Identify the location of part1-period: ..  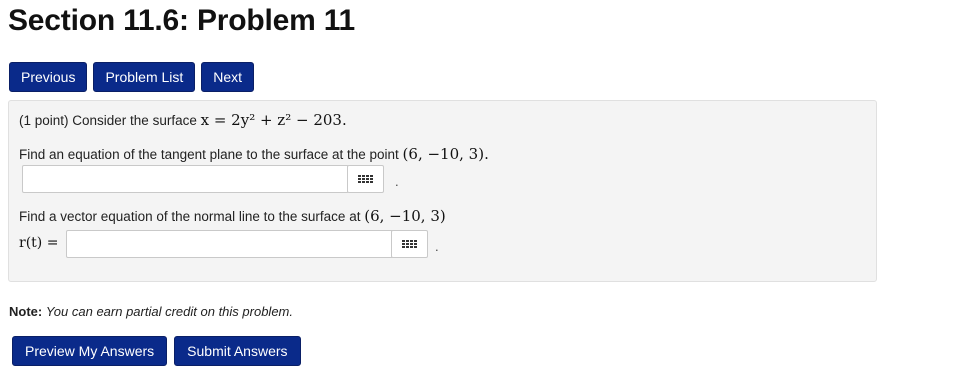
(397, 181).